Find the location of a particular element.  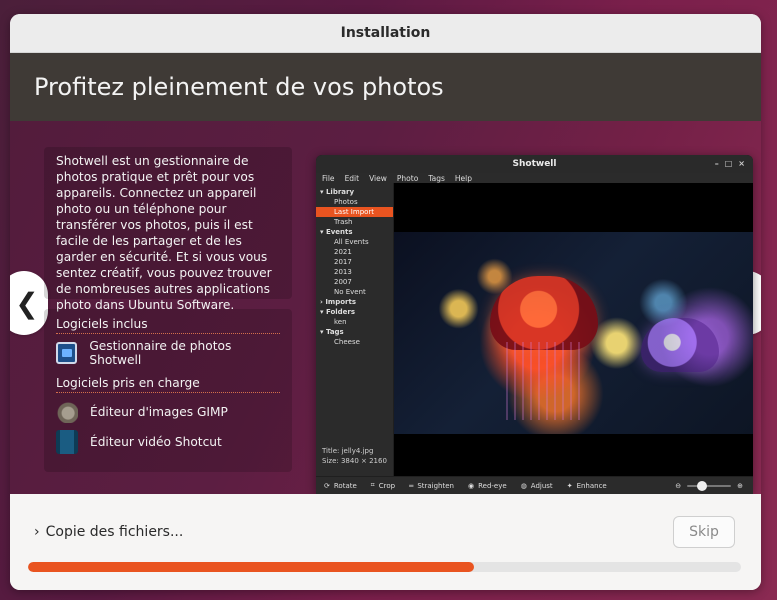

window-titlebar: Installation is located at coordinates (385, 33).